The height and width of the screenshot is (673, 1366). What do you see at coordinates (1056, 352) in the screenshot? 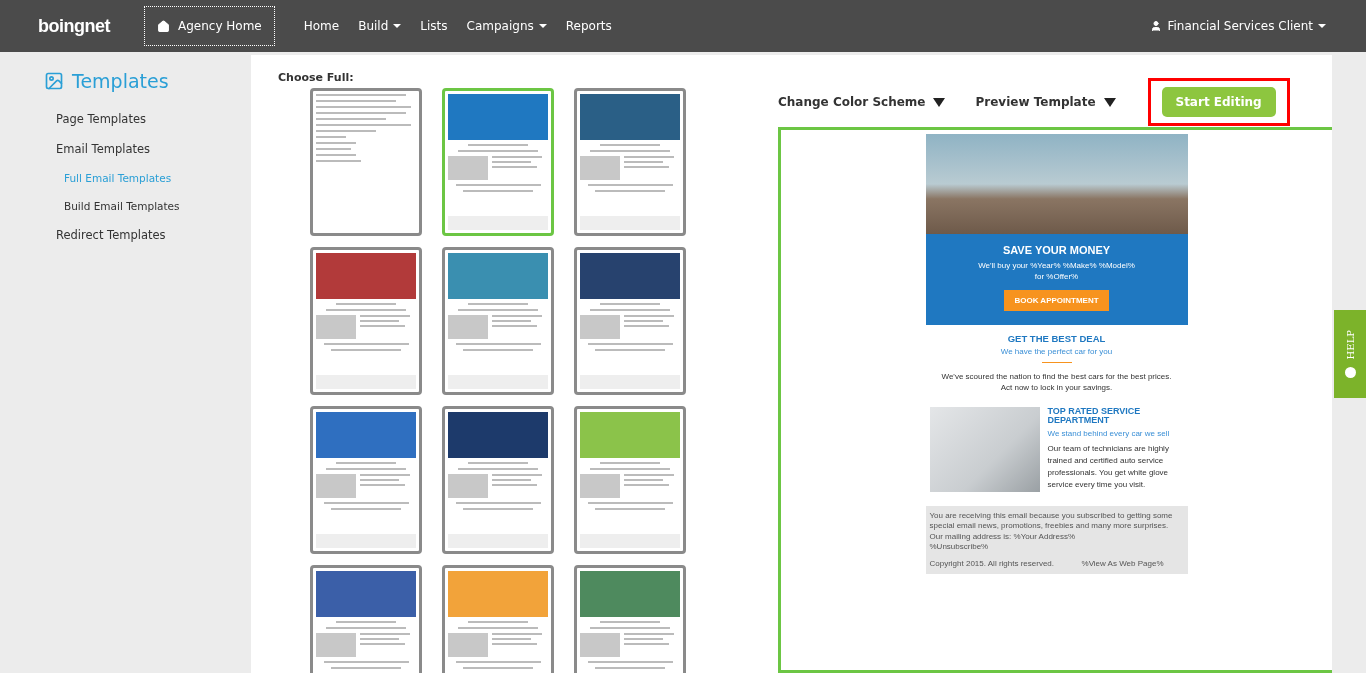
I see `deal-subtitle: We have the perfect car for you` at bounding box center [1056, 352].